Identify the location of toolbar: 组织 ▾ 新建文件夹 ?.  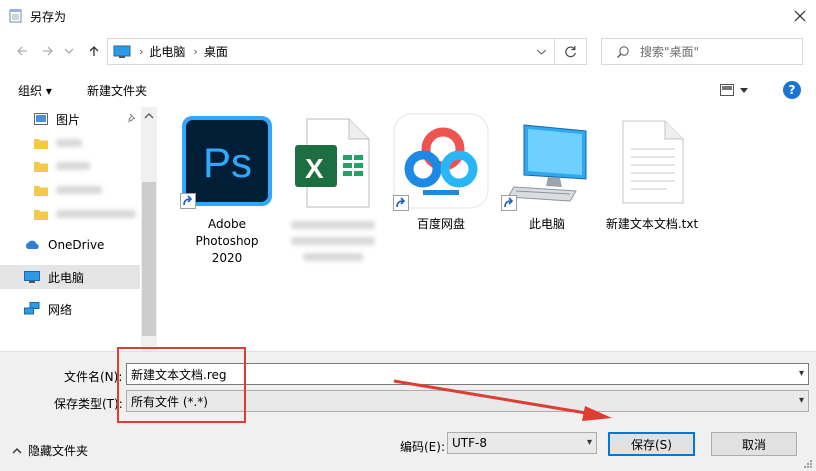
(408, 90).